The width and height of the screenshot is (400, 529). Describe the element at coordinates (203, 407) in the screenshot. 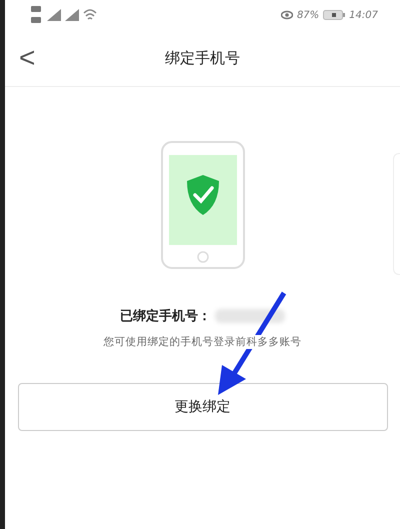

I see `change-binding-button: 更换绑定` at that location.